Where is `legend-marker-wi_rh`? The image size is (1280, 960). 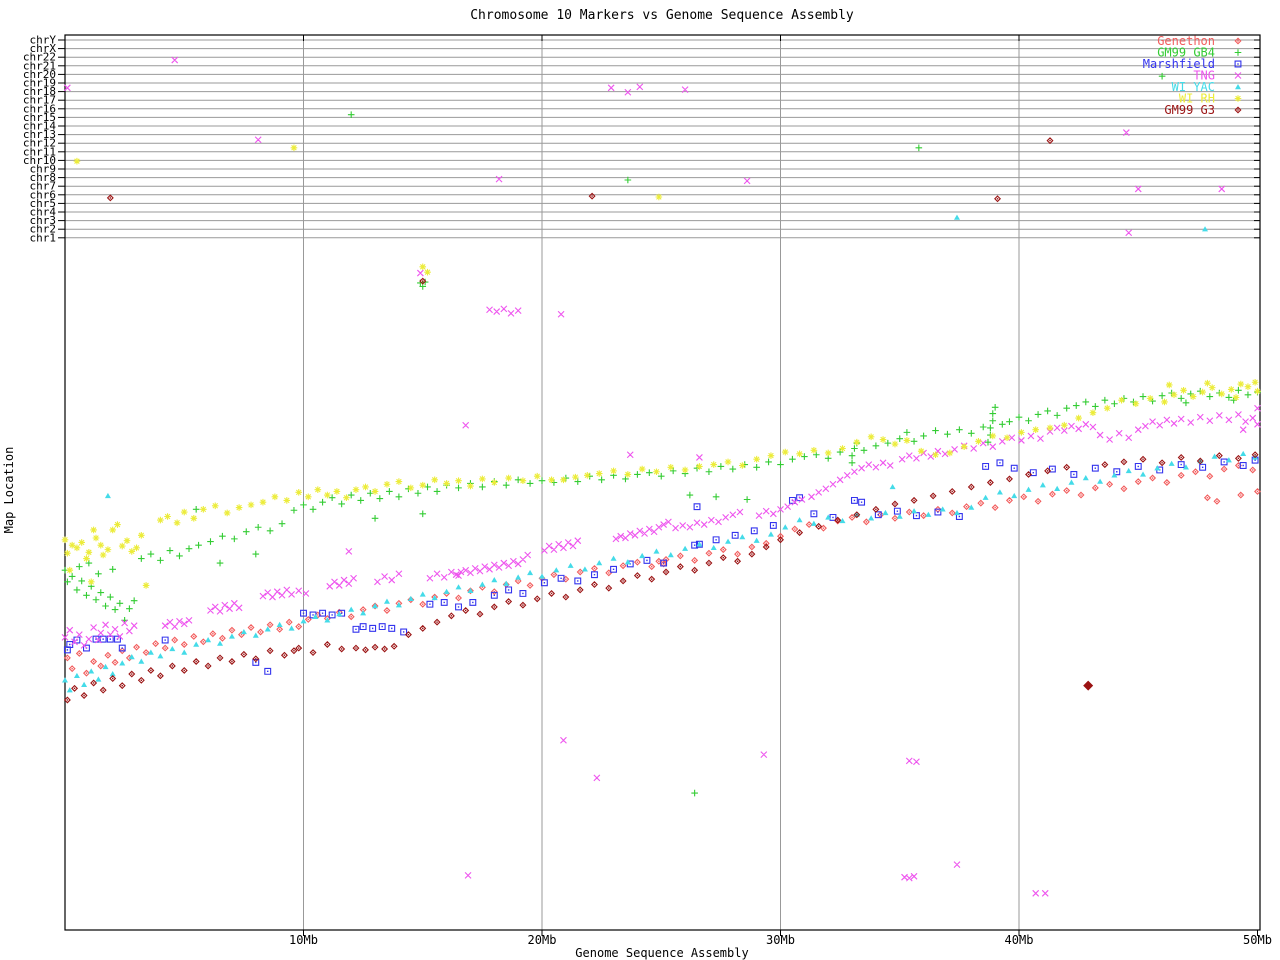
legend-marker-wi_rh is located at coordinates (1238, 98).